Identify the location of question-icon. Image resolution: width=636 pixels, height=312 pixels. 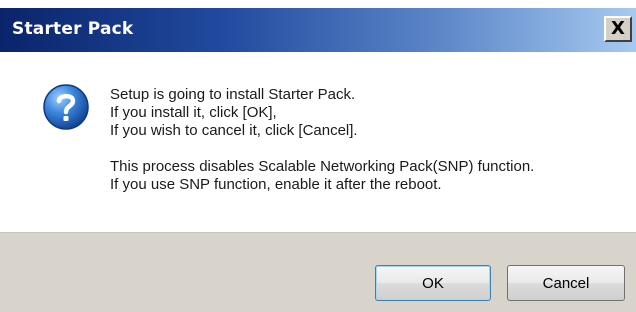
(66, 107).